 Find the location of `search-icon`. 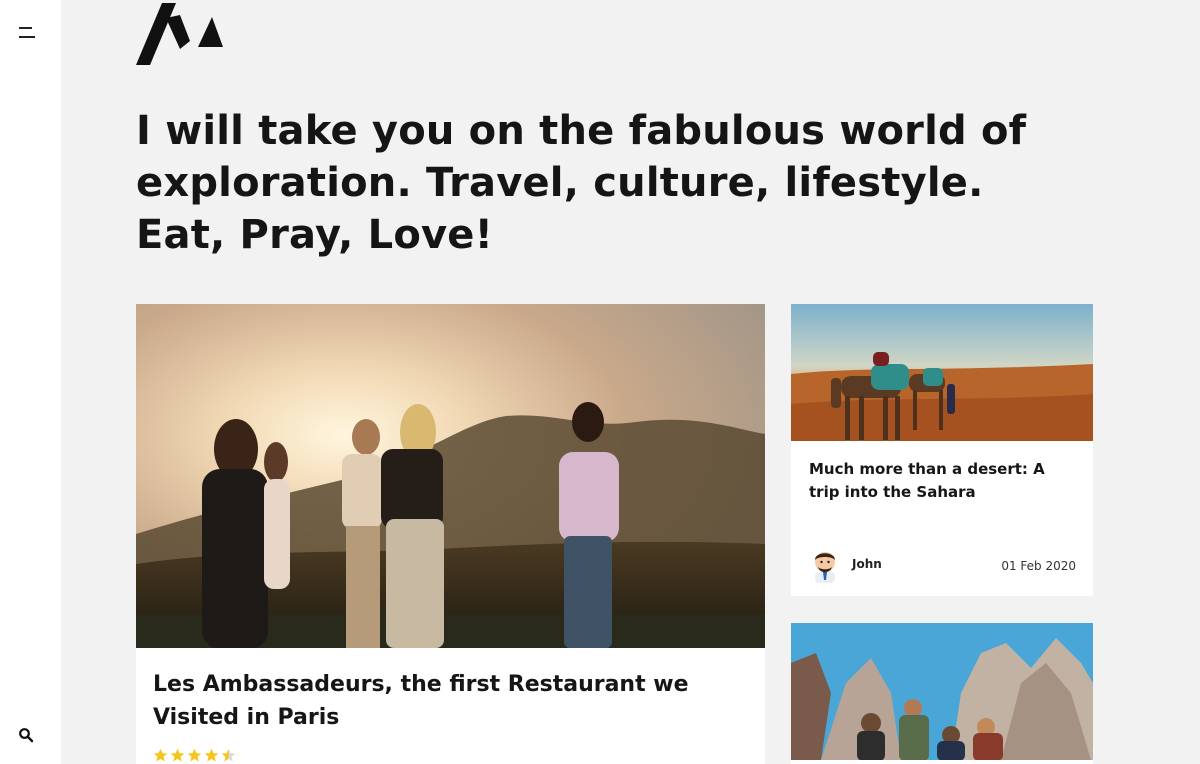

search-icon is located at coordinates (26, 735).